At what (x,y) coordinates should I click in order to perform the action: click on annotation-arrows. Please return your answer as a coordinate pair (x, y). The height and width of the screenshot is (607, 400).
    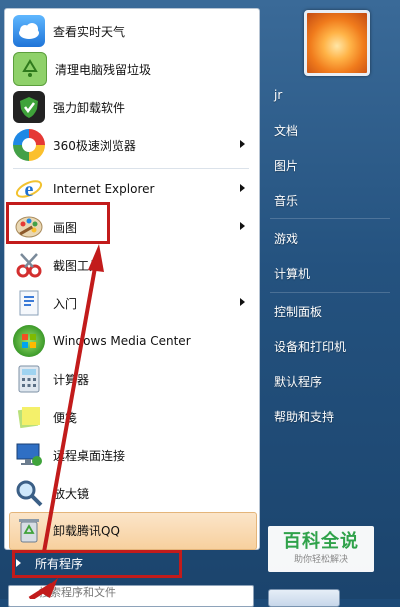
    Looking at the image, I should click on (66, 421).